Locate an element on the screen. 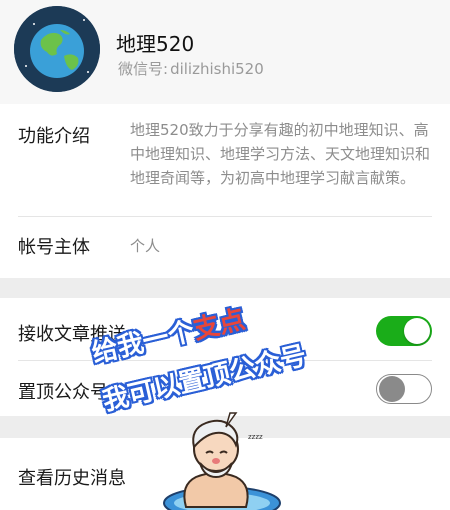 This screenshot has width=450, height=510. wechat-id-value: dilizhishi520 is located at coordinates (217, 69).